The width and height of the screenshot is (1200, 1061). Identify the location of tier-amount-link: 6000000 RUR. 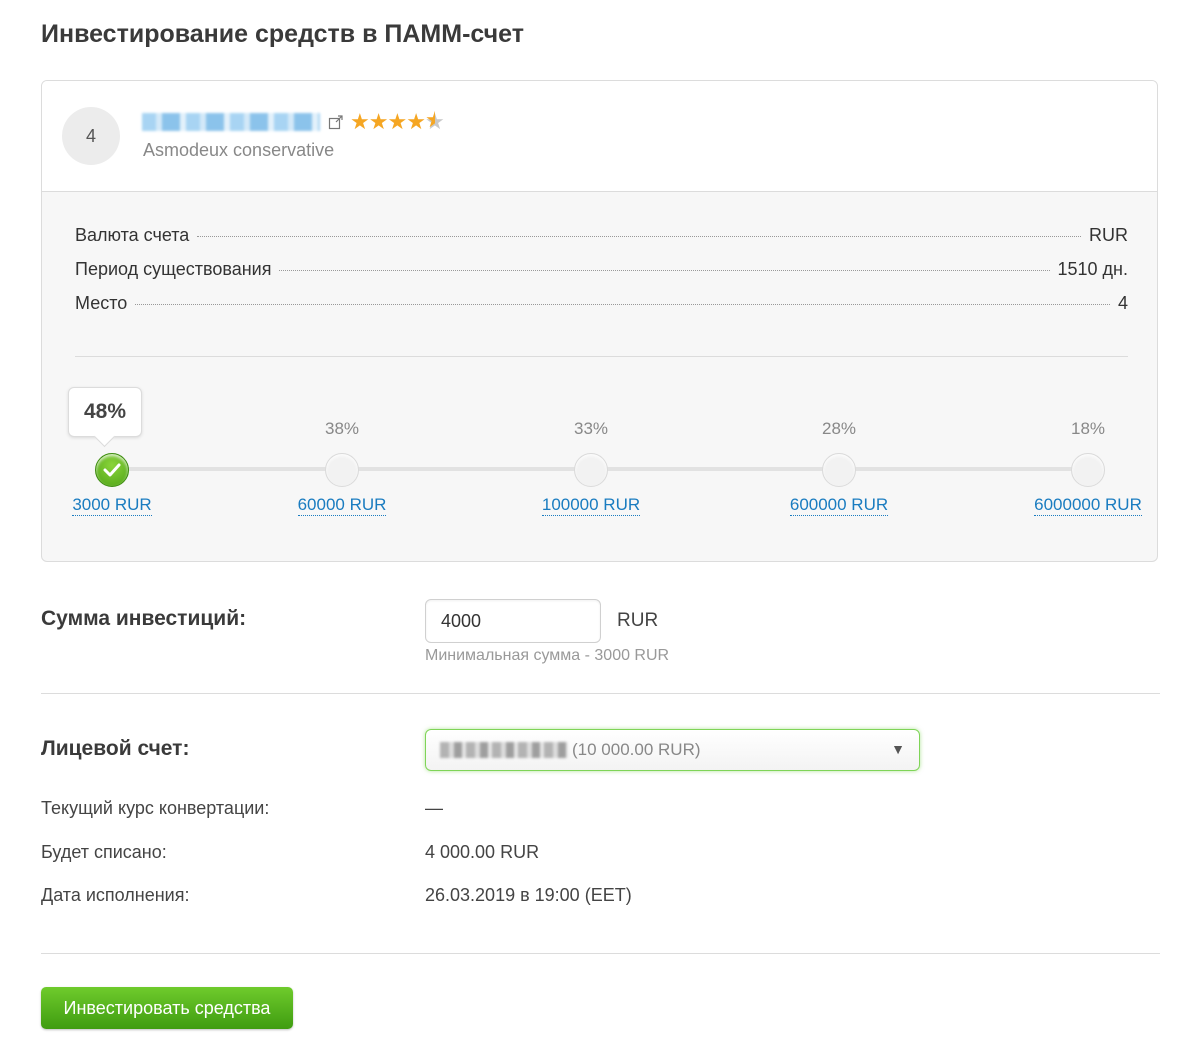
(1072, 505).